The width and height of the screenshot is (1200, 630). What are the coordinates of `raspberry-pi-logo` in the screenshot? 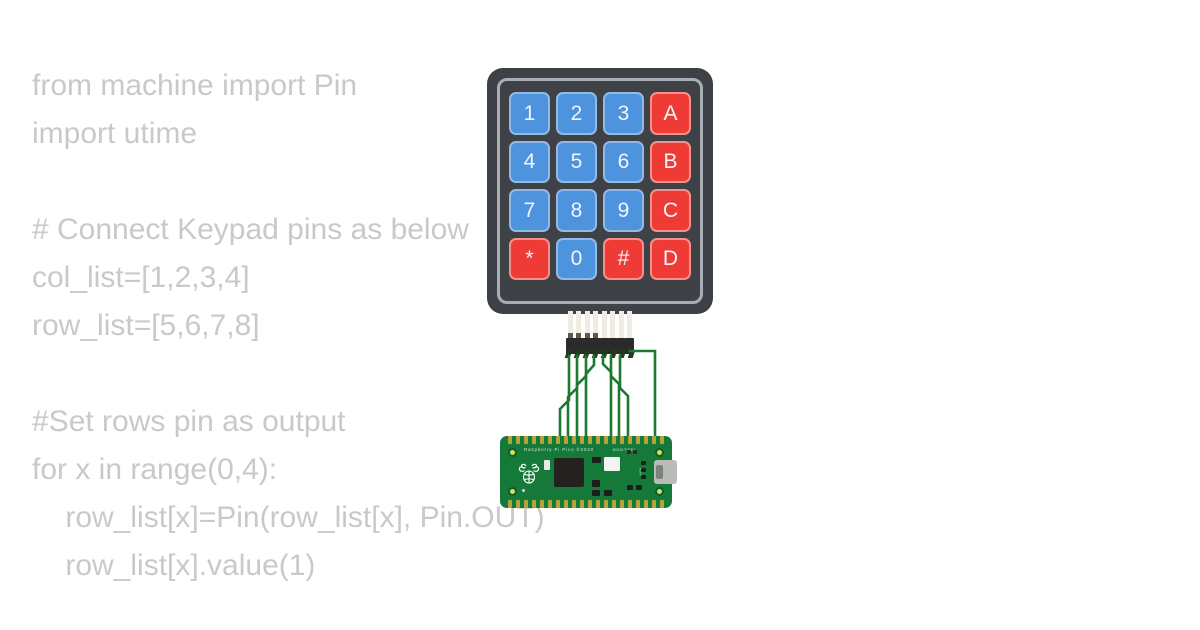 It's located at (529, 473).